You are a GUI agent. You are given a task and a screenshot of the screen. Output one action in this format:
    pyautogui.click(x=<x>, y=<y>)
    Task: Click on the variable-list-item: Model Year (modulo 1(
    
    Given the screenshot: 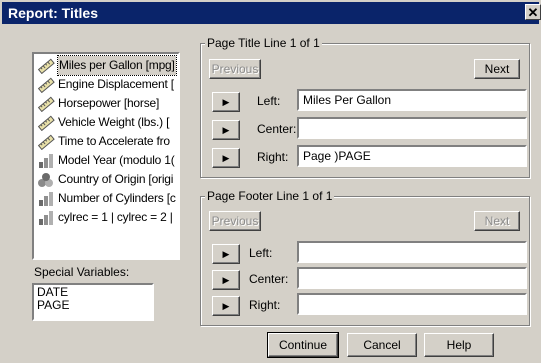 What is the action you would take?
    pyautogui.click(x=107, y=160)
    